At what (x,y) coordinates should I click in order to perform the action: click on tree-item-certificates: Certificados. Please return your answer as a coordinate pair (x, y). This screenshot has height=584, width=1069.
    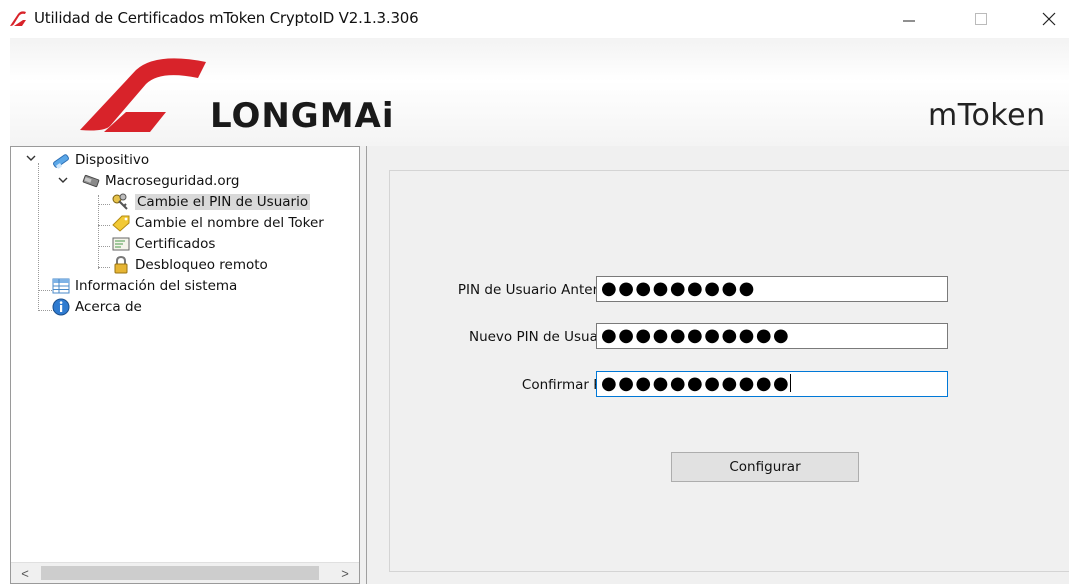
    Looking at the image, I should click on (163, 244).